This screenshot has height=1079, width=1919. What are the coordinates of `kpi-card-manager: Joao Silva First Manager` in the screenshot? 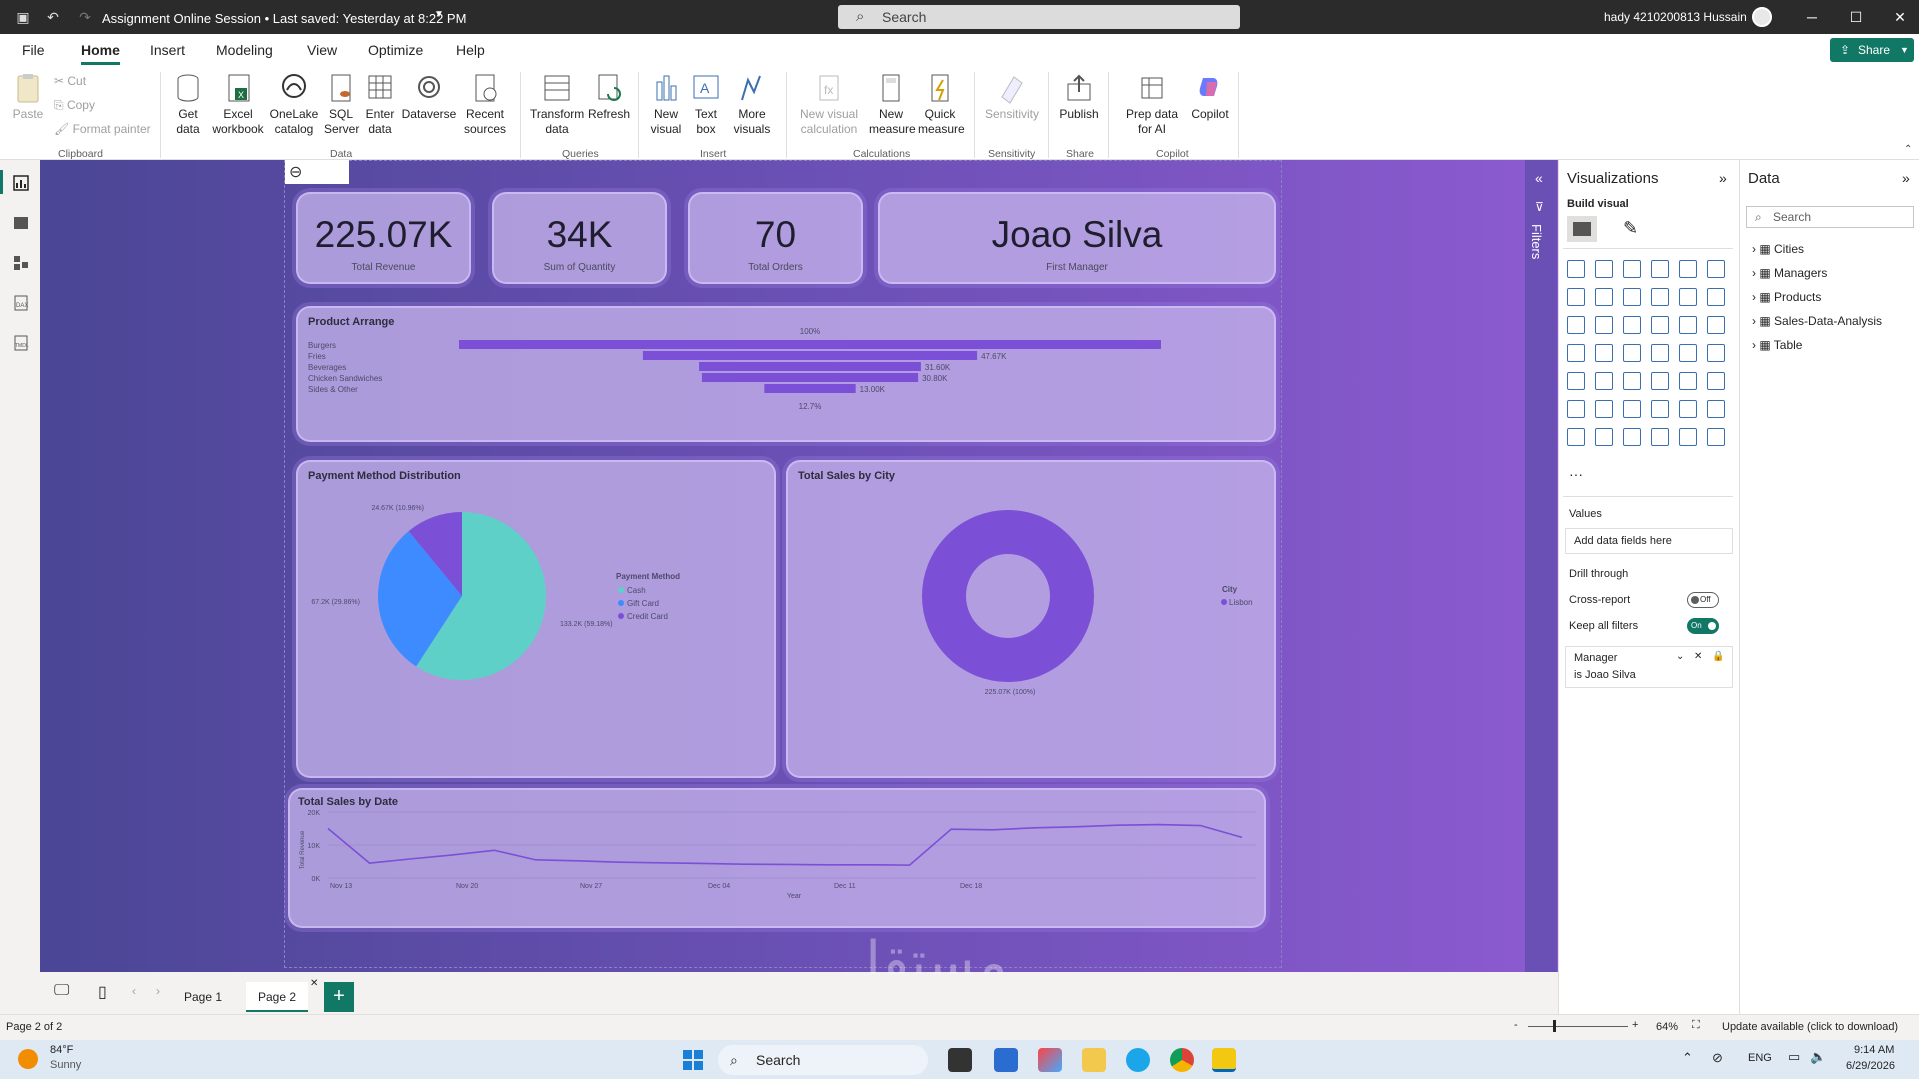 It's located at (1077, 238).